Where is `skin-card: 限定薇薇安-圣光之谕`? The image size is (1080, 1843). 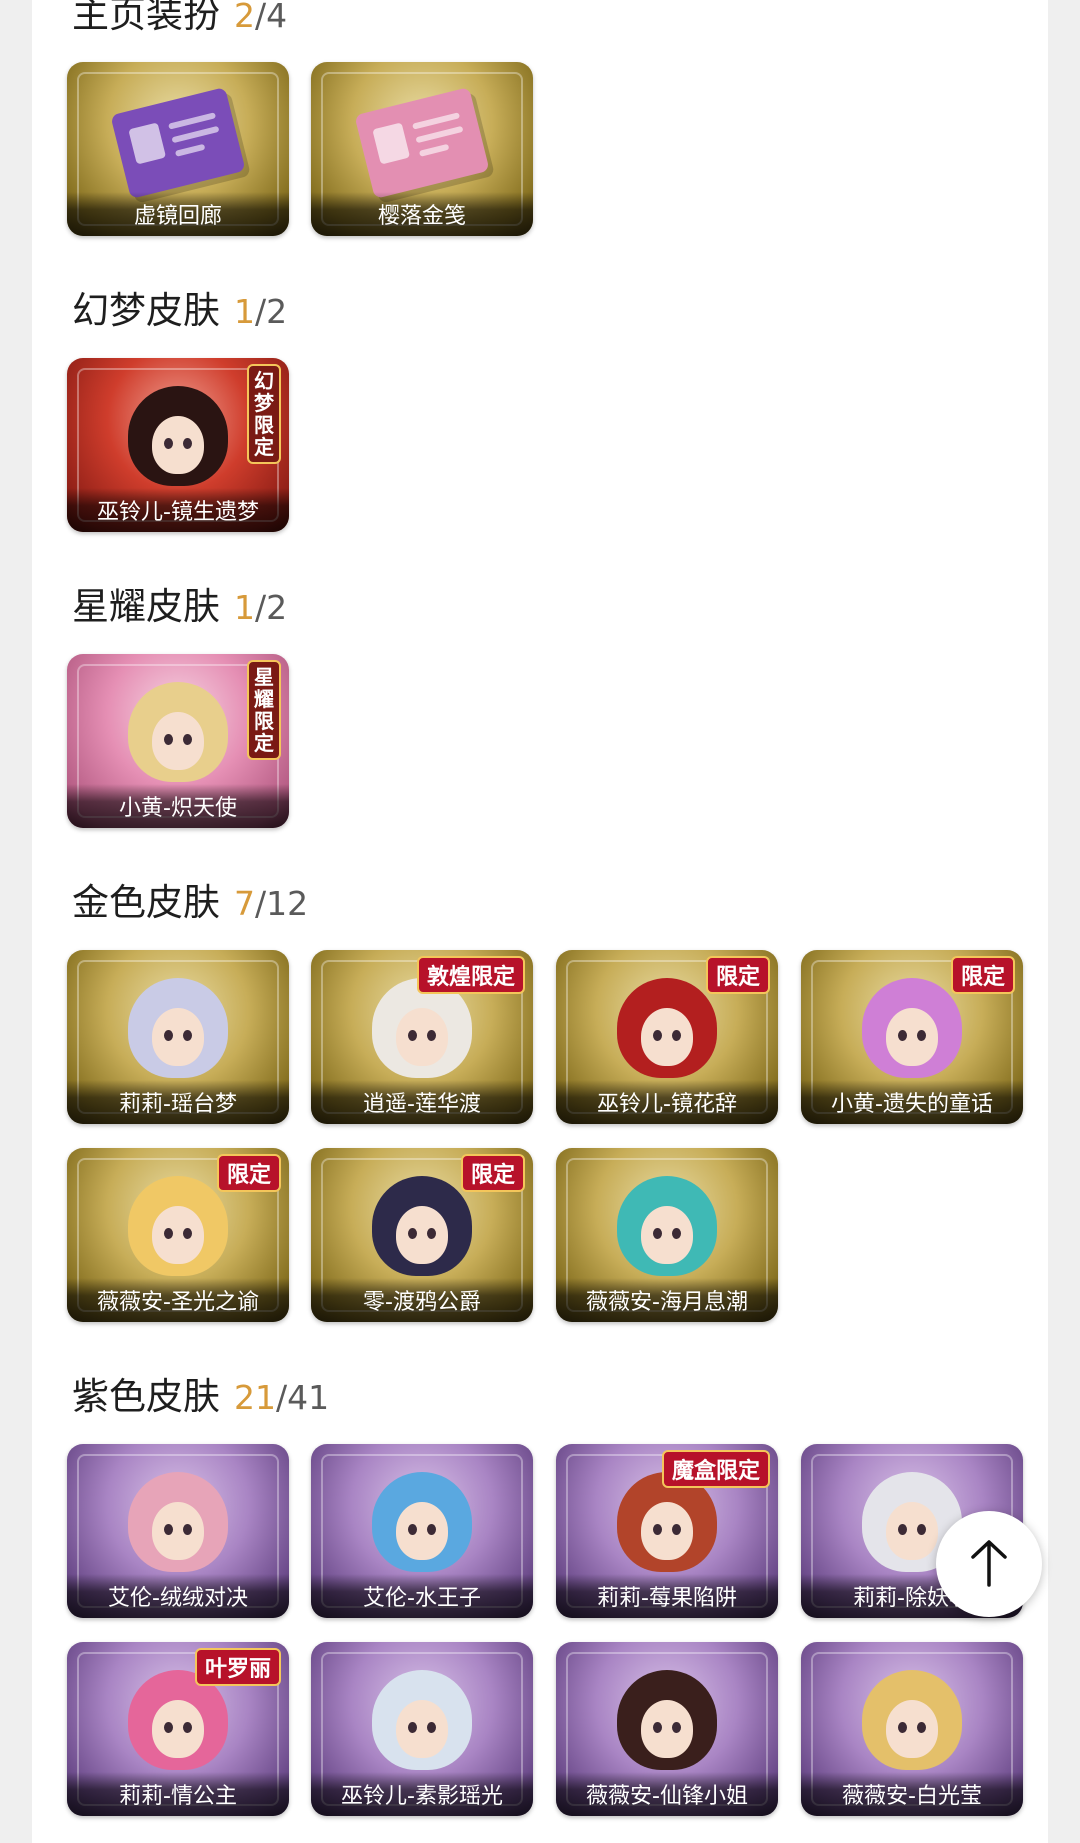 skin-card: 限定薇薇安-圣光之谕 is located at coordinates (178, 1235).